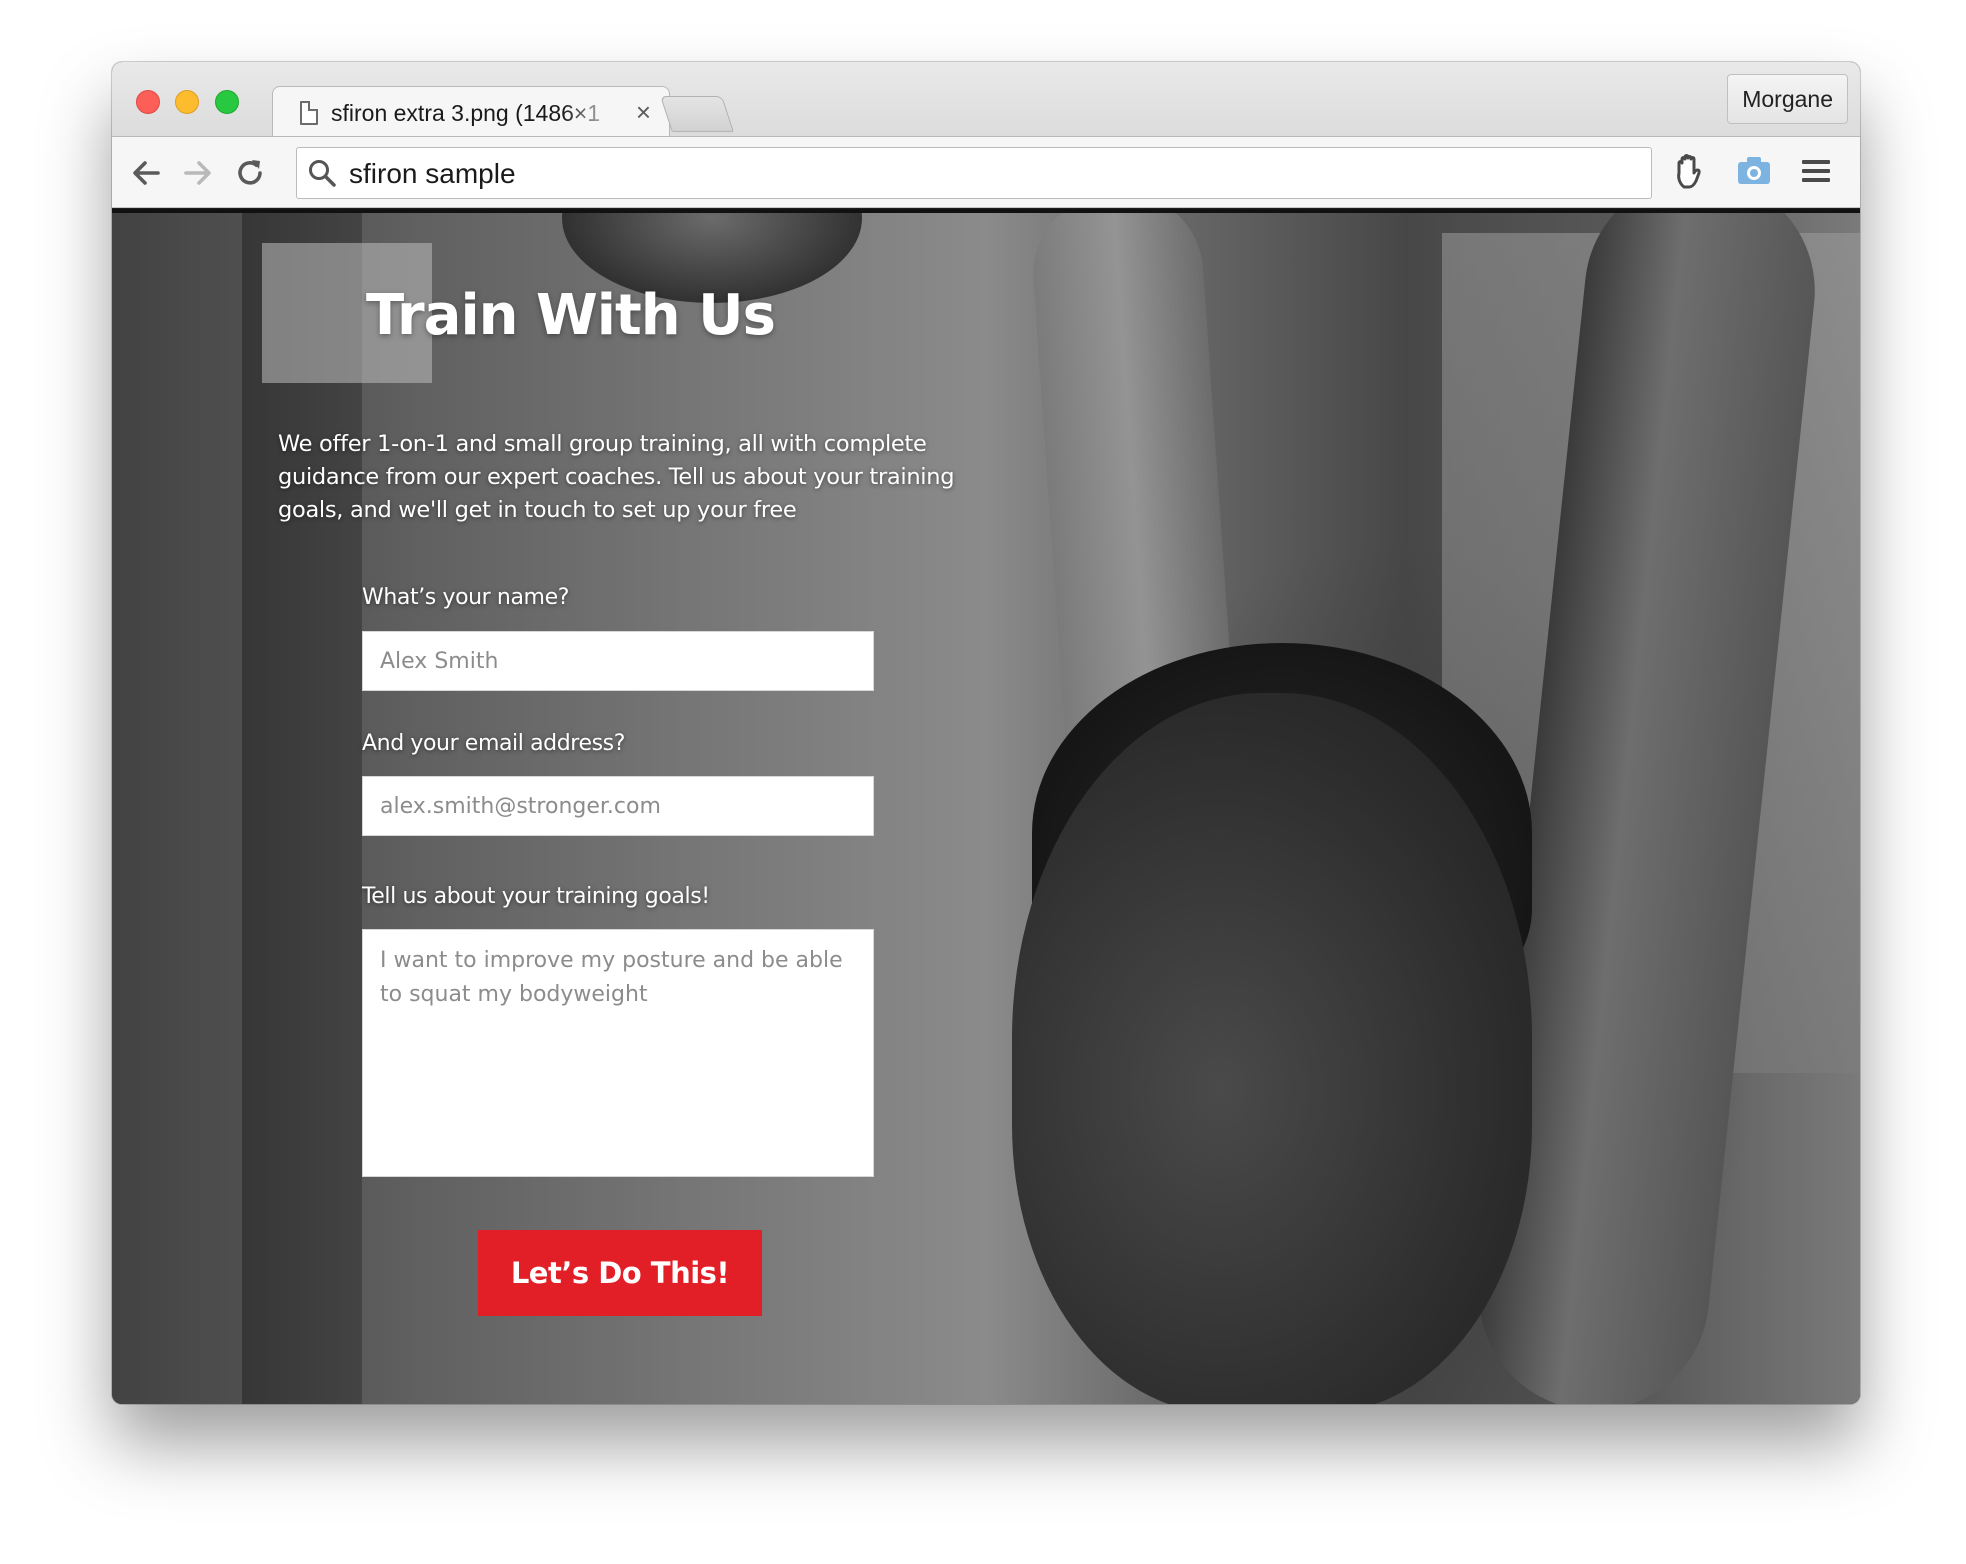 Image resolution: width=1966 pixels, height=1564 pixels. I want to click on forward-button, so click(198, 173).